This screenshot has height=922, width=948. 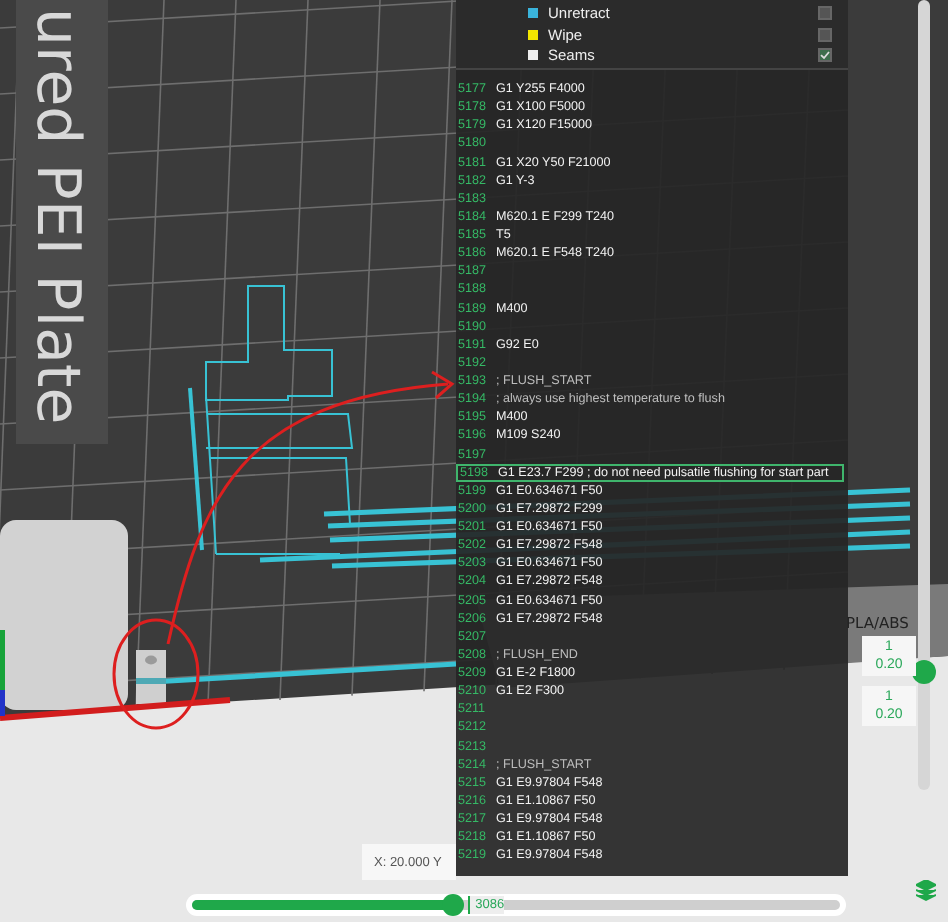 What do you see at coordinates (924, 395) in the screenshot?
I see `layer-slider` at bounding box center [924, 395].